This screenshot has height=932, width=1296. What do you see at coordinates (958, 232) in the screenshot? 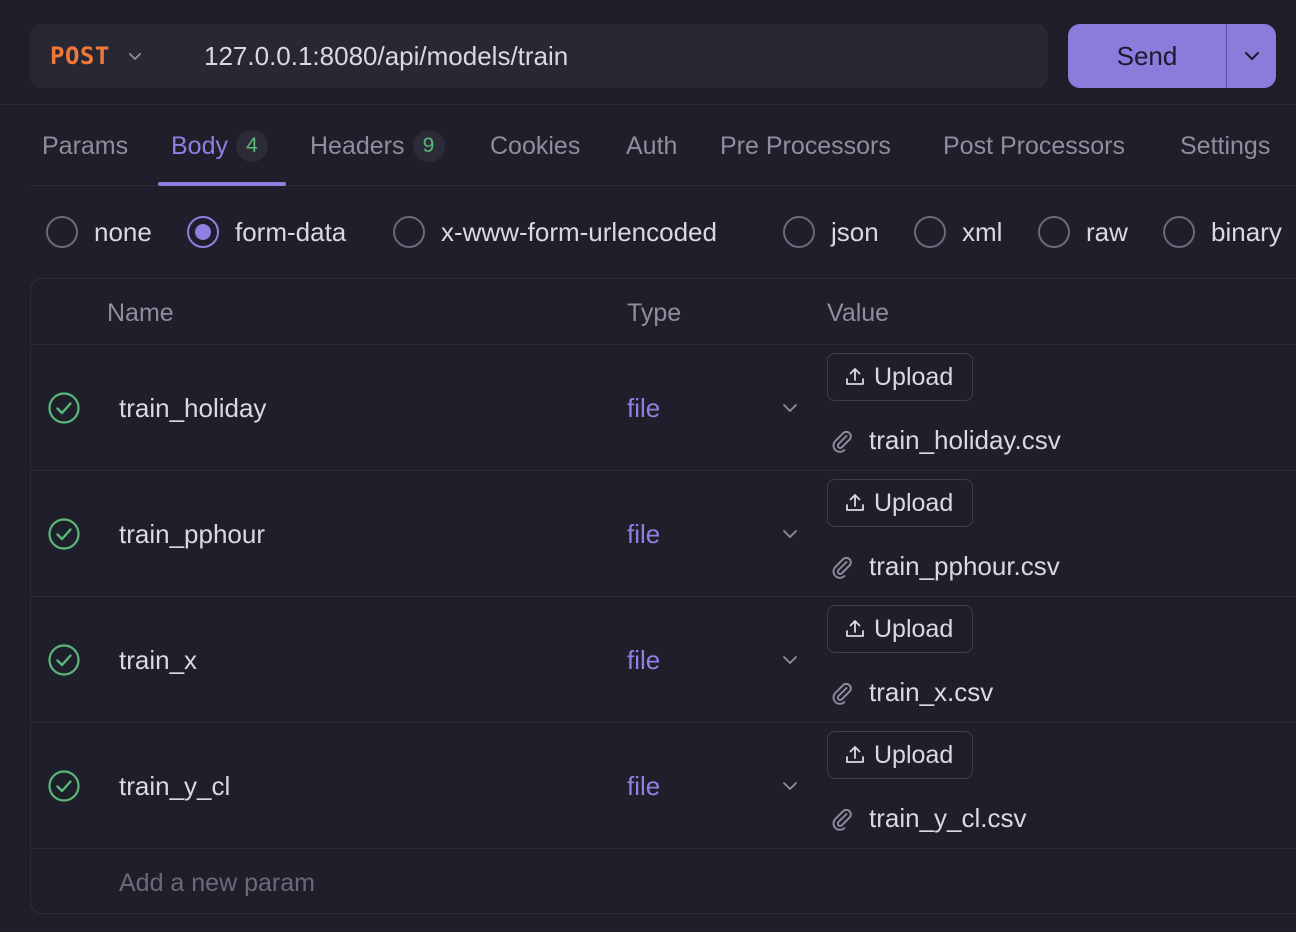
I see `radio-xml: xml` at bounding box center [958, 232].